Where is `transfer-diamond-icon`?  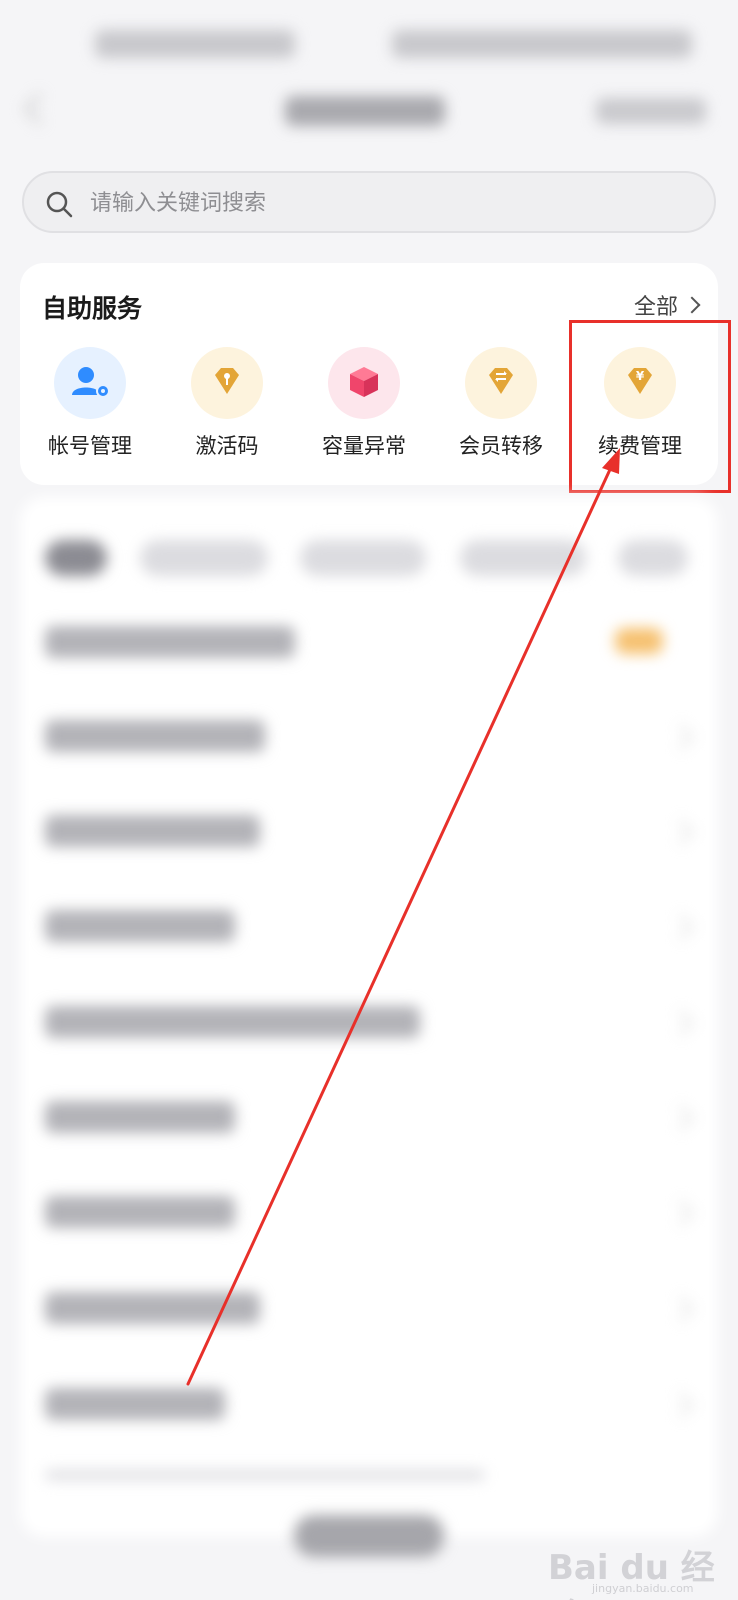
transfer-diamond-icon is located at coordinates (501, 383).